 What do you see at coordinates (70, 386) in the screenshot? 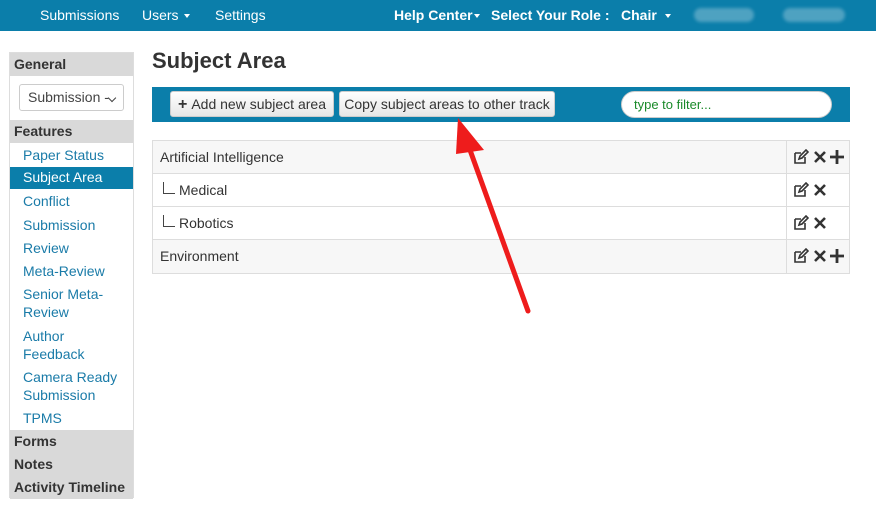
I see `sidebar-item-camera-ready: Camera Ready Submission` at bounding box center [70, 386].